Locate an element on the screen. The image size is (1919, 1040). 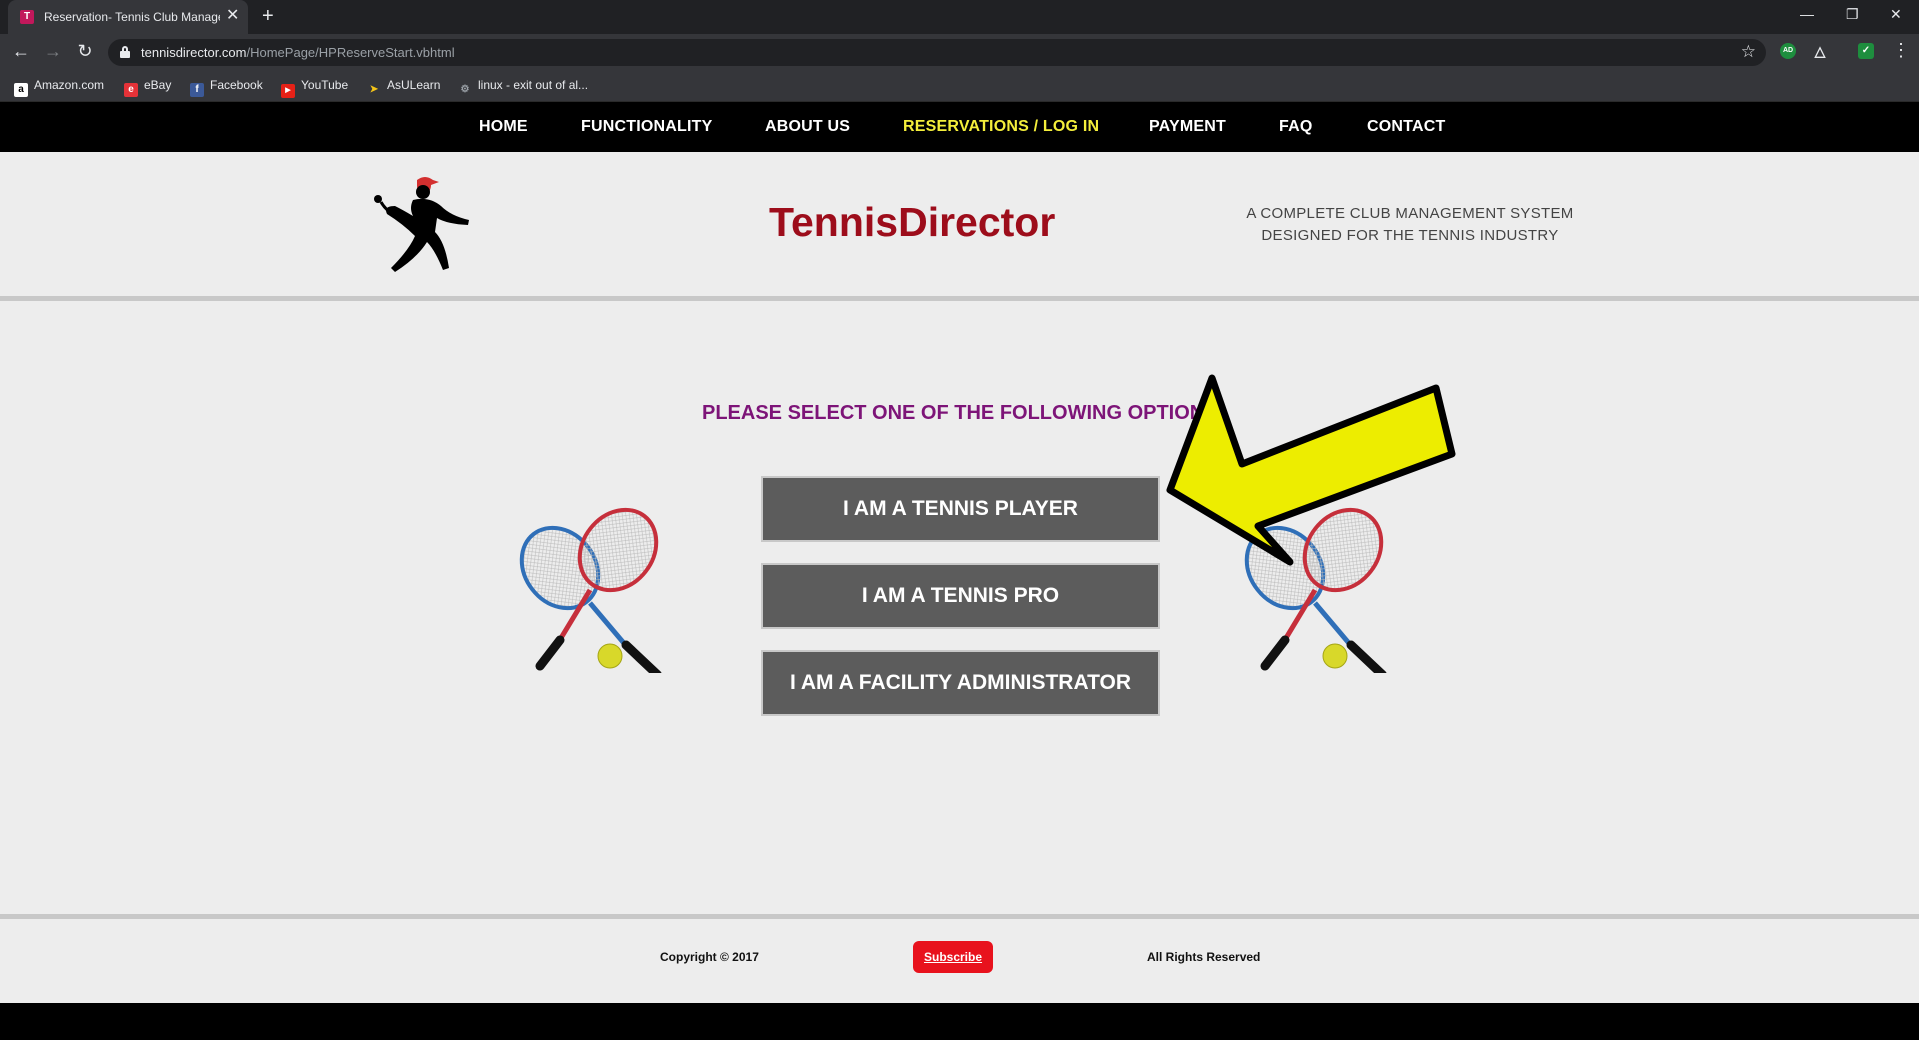
lock-icon is located at coordinates (125, 52).